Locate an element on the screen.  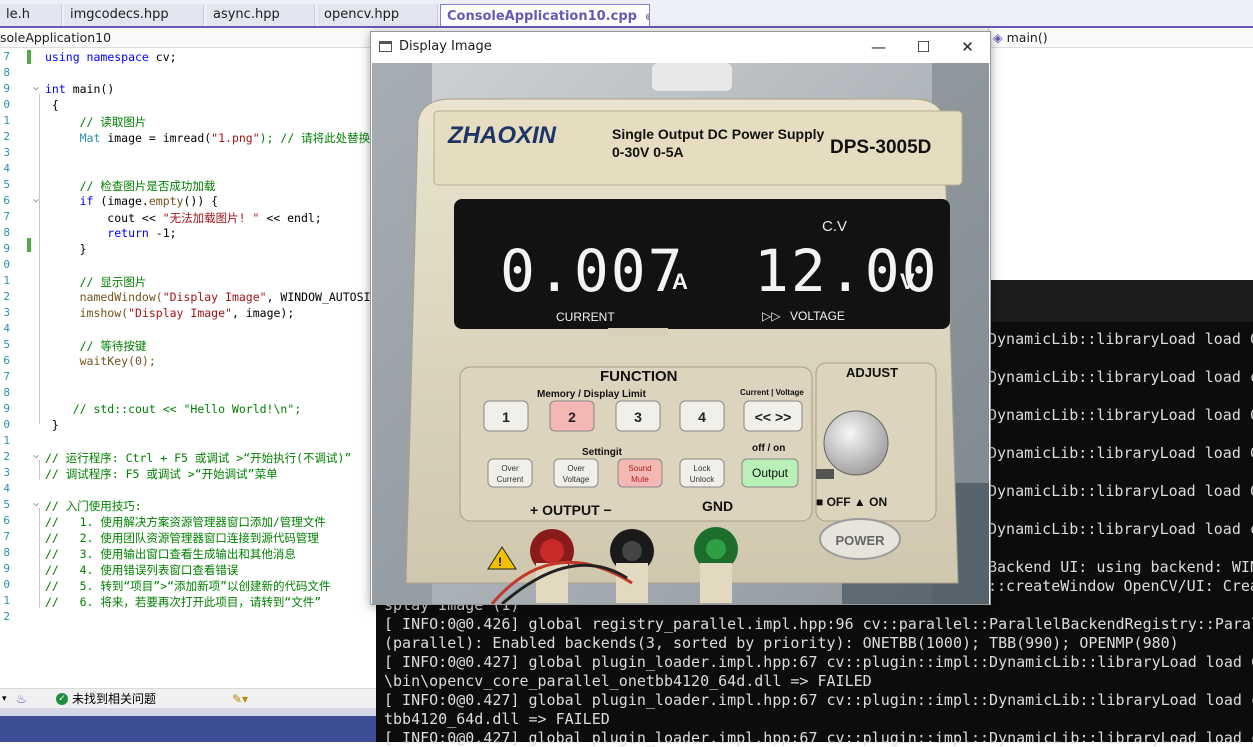
brand-logo: ZHAOXIN is located at coordinates (502, 135).